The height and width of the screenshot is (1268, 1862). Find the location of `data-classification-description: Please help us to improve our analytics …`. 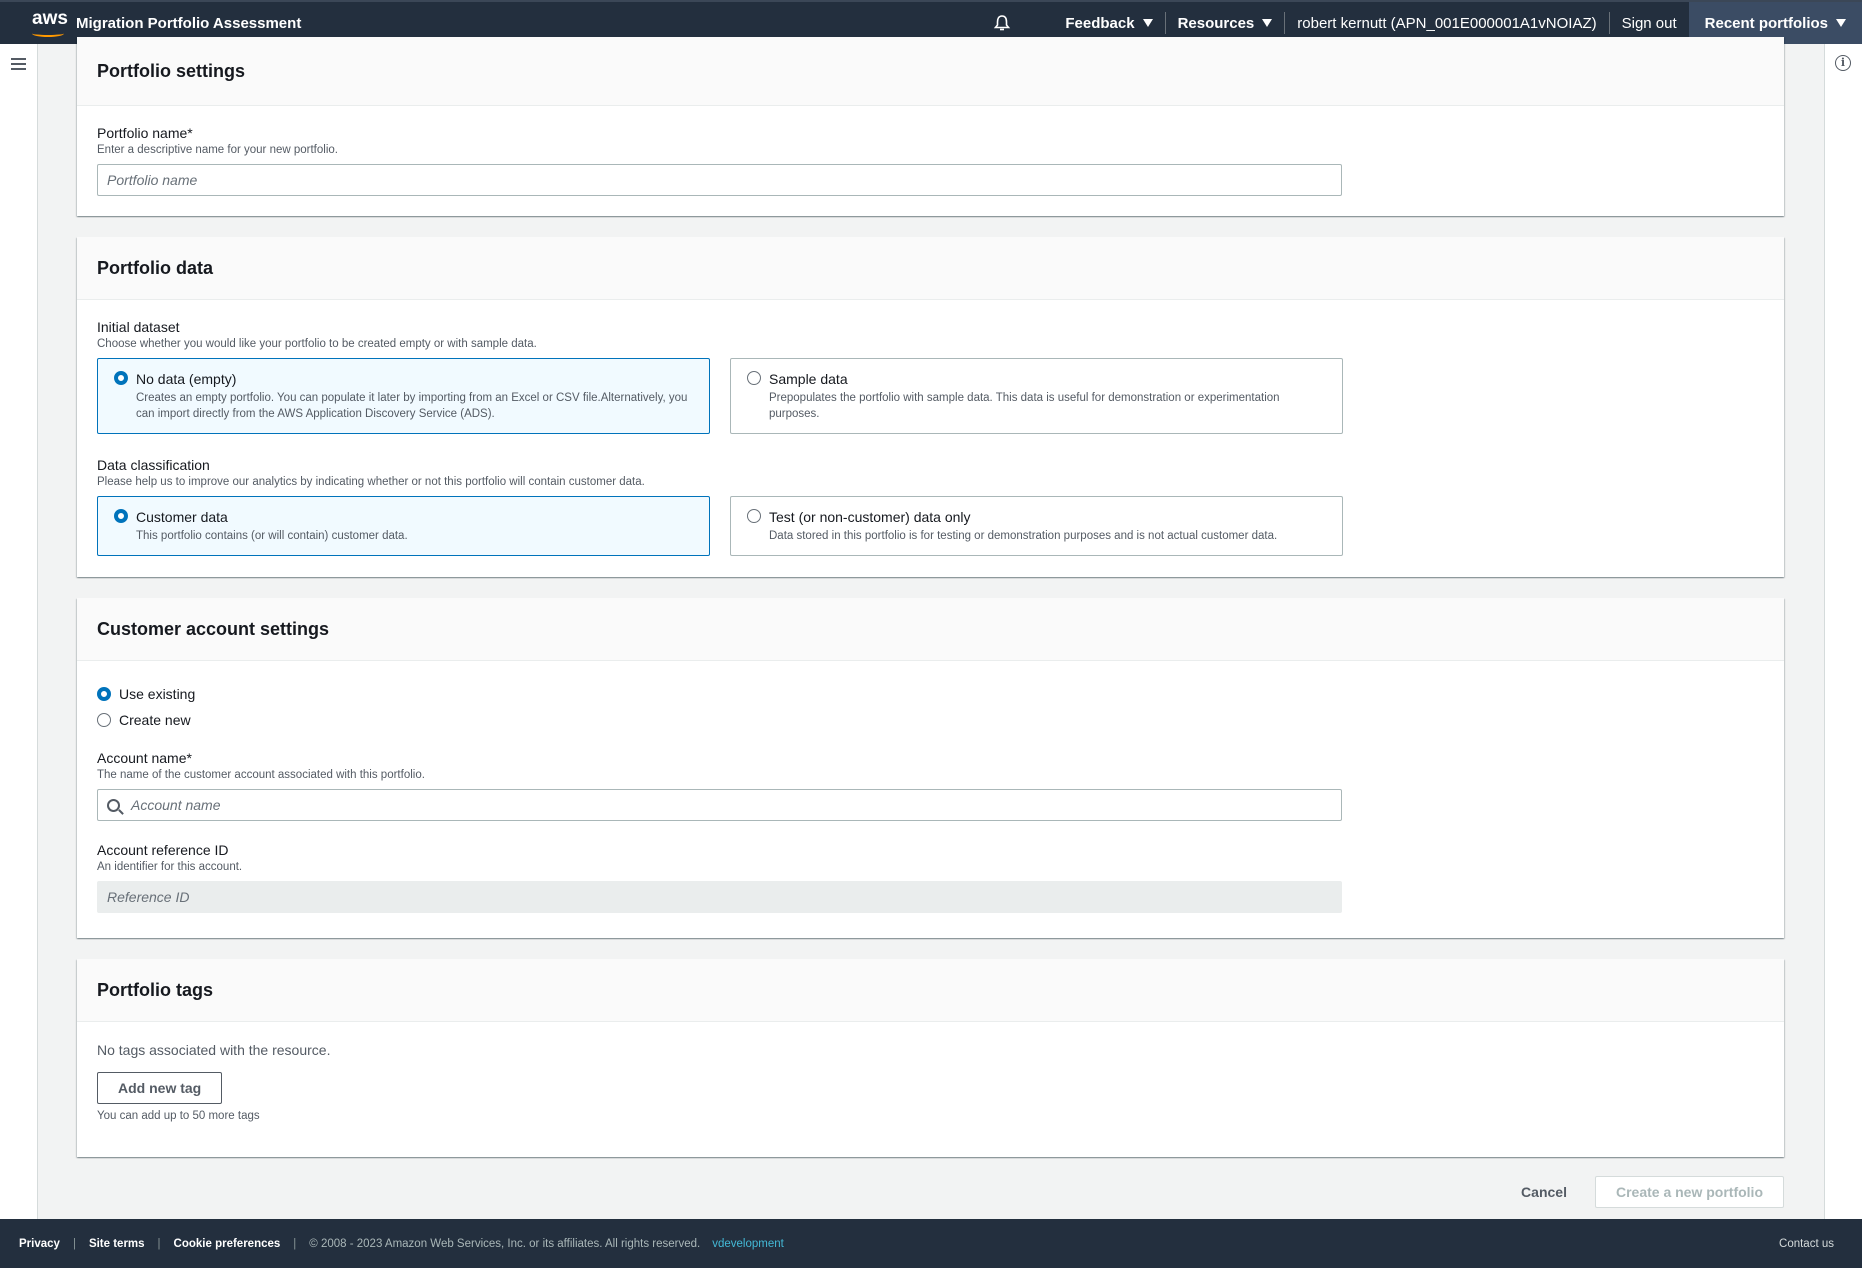

data-classification-description: Please help us to improve our analytics … is located at coordinates (371, 482).